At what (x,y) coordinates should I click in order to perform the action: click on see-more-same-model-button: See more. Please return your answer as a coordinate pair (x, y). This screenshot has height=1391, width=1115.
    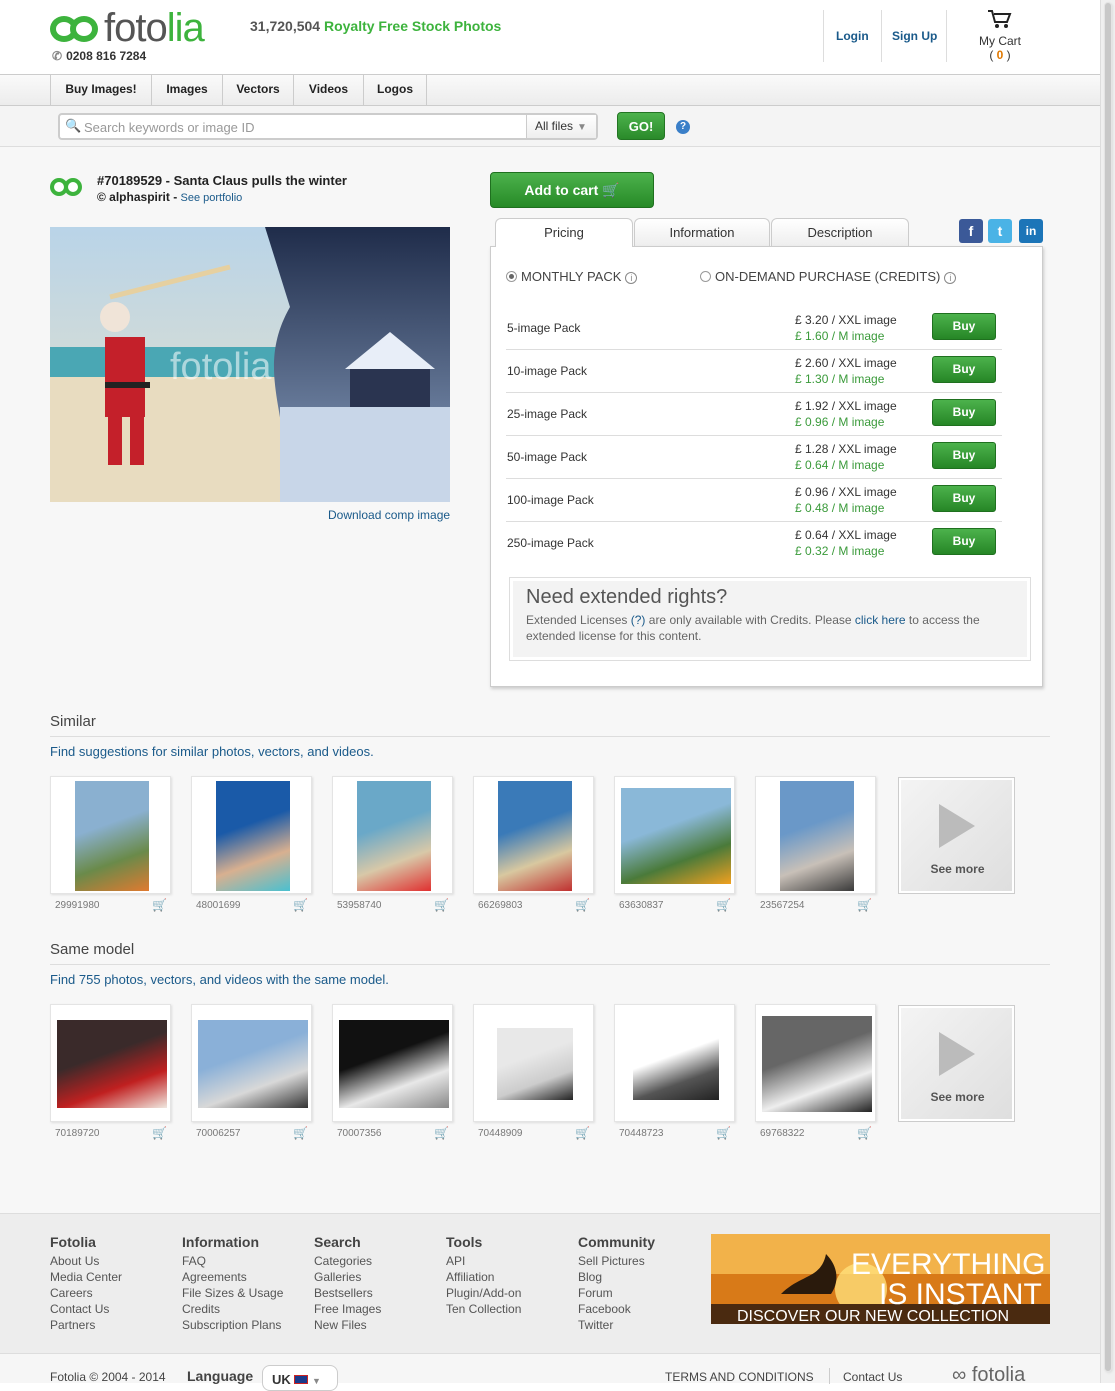
    Looking at the image, I should click on (956, 1063).